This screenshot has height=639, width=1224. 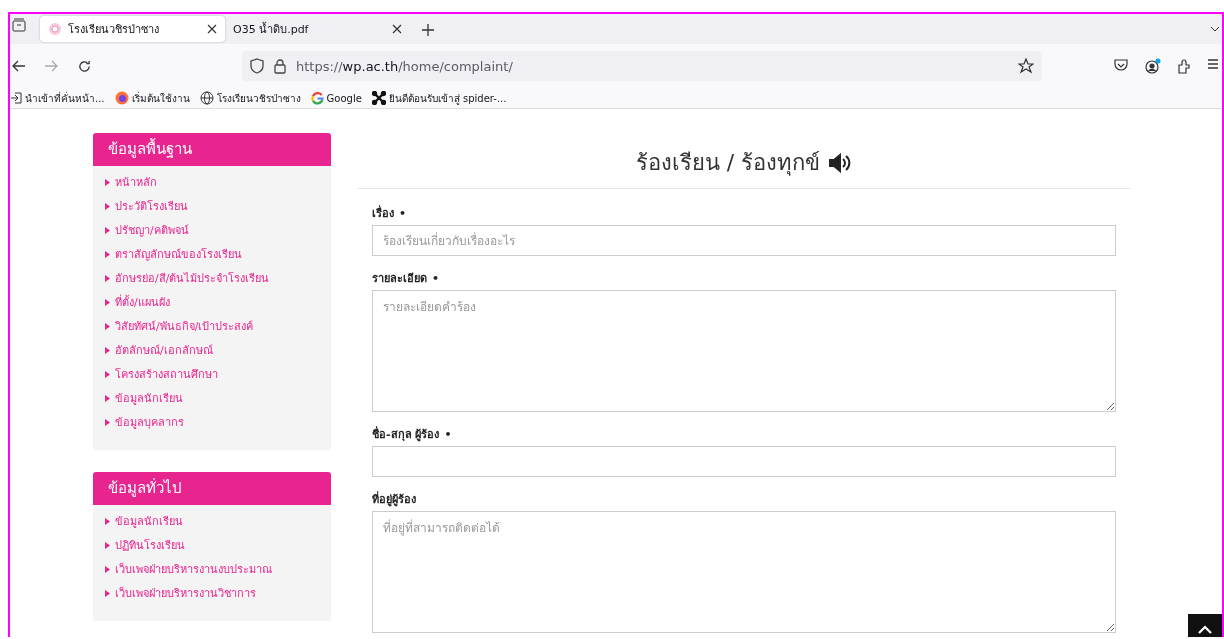 I want to click on field-label: ที่อยู่ผู้ร้อง, so click(x=394, y=499).